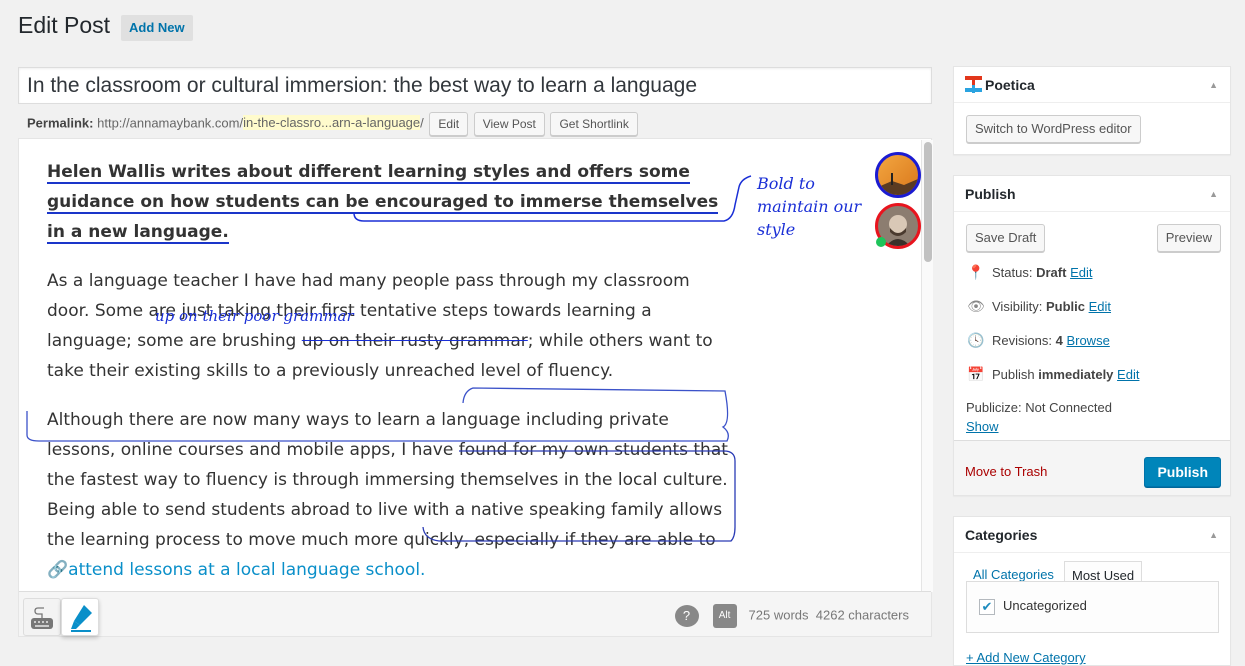 Image resolution: width=1245 pixels, height=666 pixels. I want to click on browse-revisions-link: Browse, so click(1087, 340).